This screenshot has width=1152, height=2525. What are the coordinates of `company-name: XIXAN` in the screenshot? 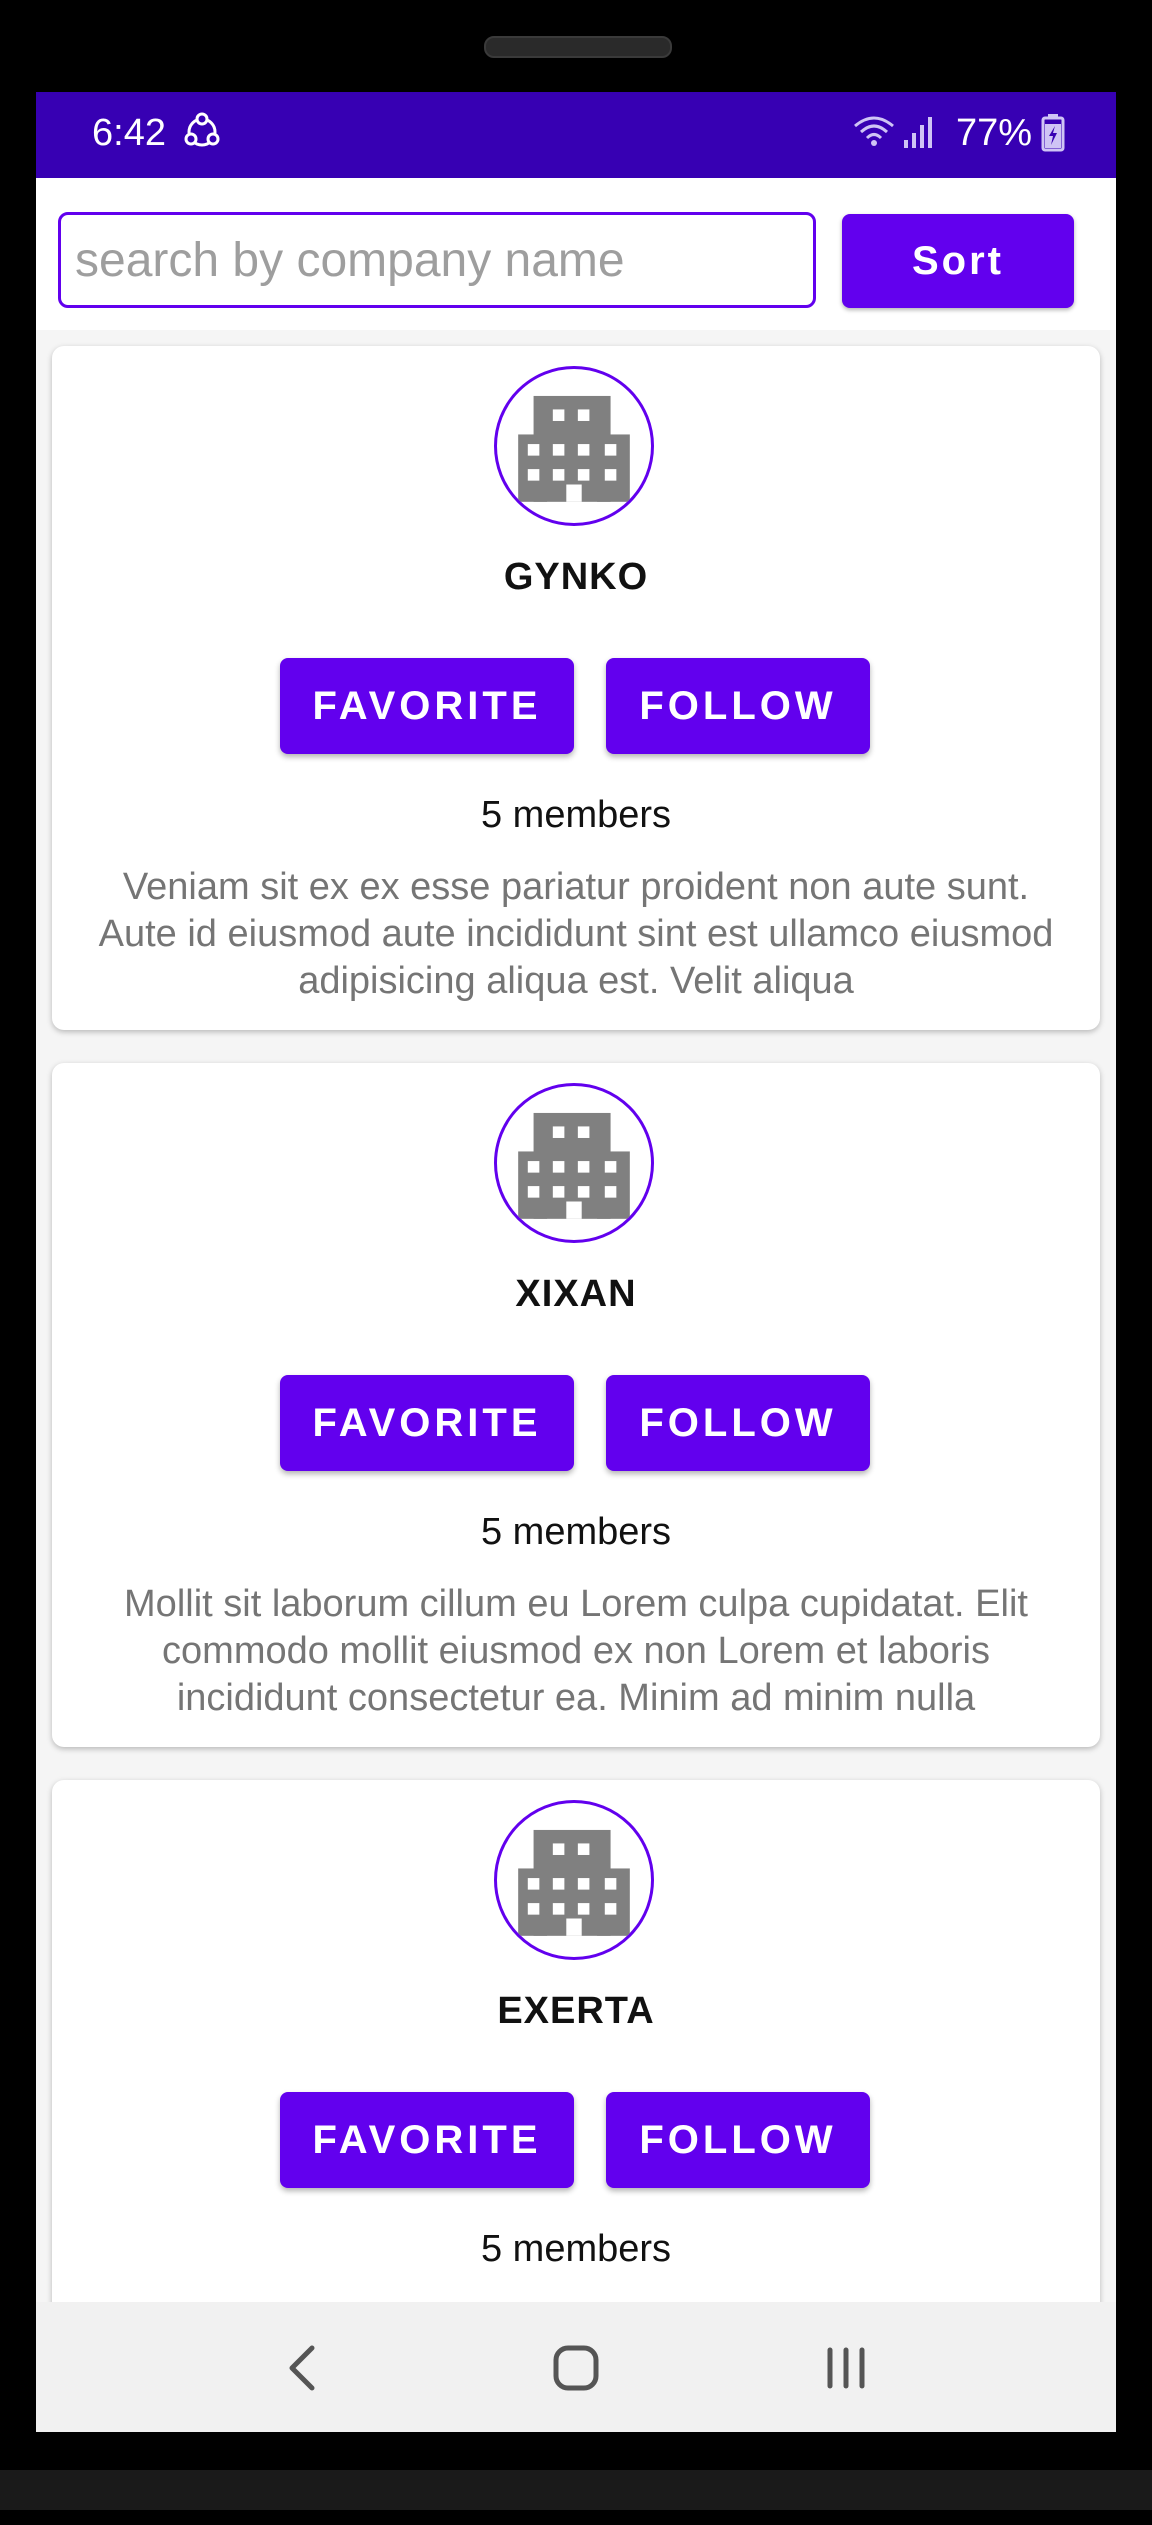 It's located at (576, 1294).